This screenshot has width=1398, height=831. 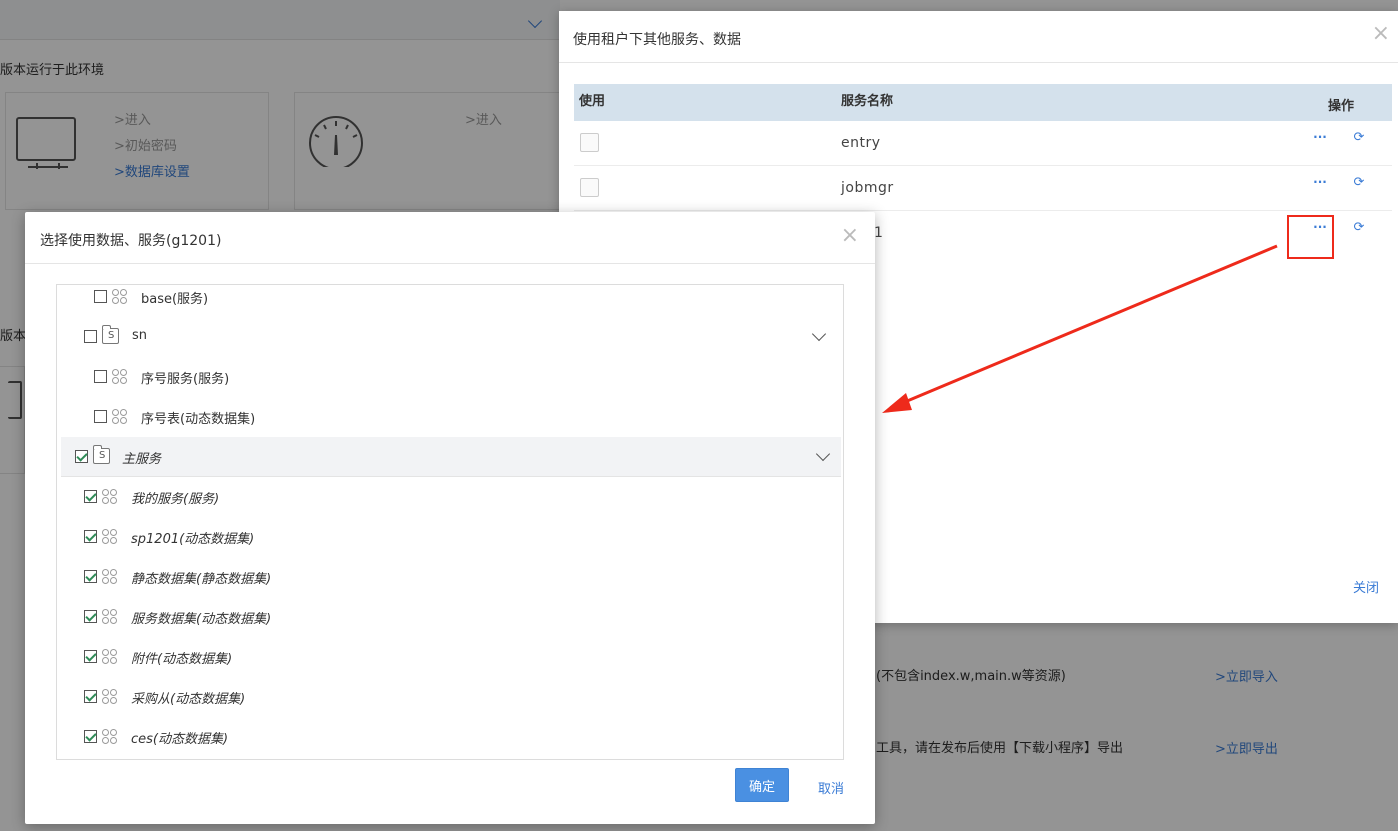 I want to click on tree-item: base(服务), so click(x=447, y=301).